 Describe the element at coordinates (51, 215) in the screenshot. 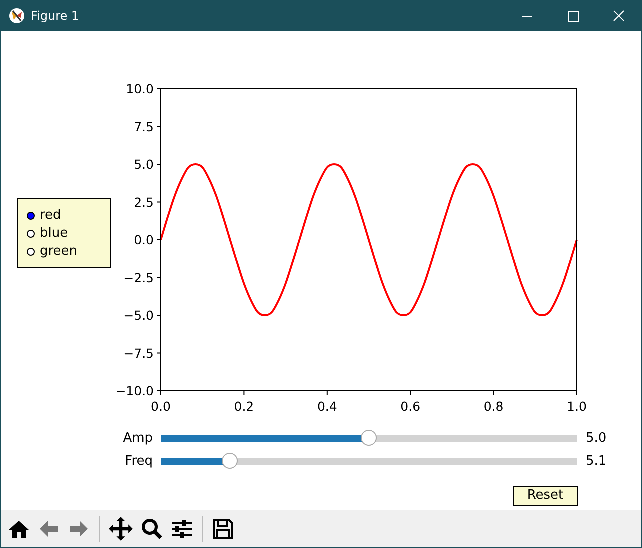

I see `radio-label: red` at that location.